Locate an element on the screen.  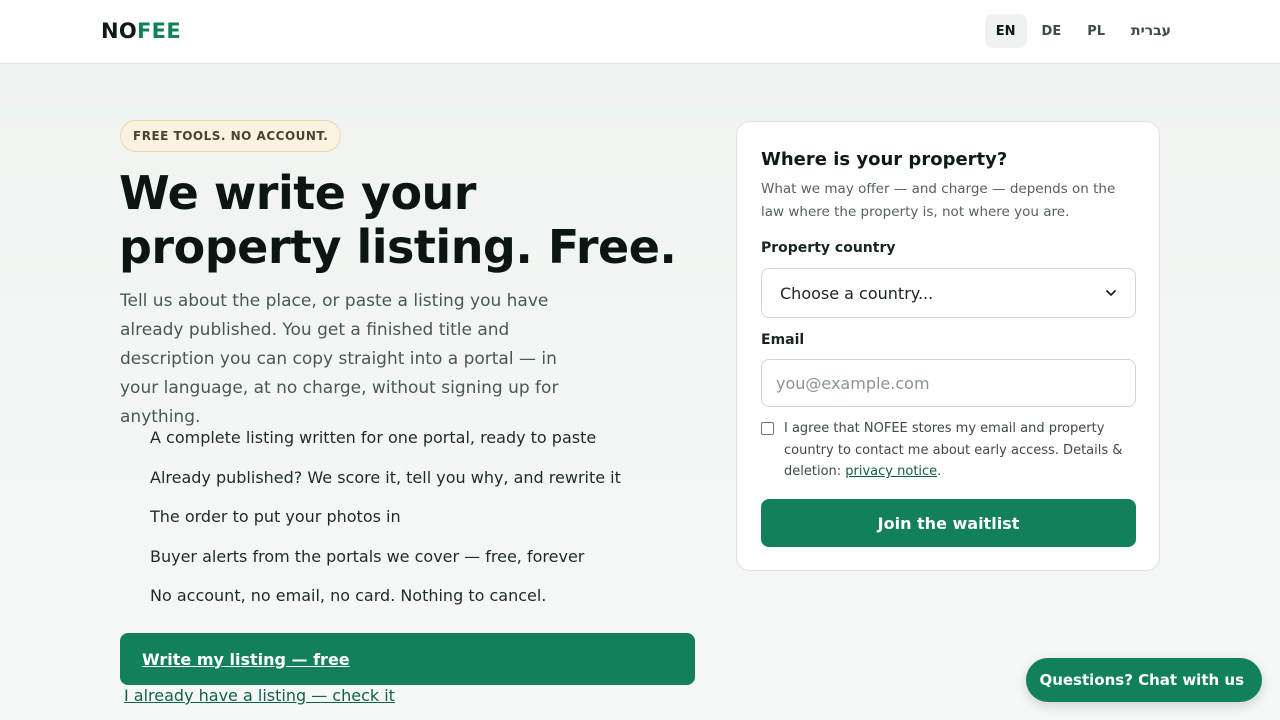
logo-suffix: FEE is located at coordinates (159, 31).